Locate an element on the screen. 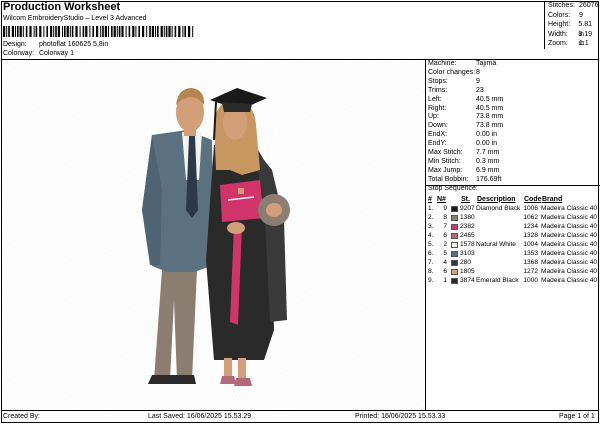 This screenshot has height=424, width=600. thread-code: 1004 is located at coordinates (530, 244).